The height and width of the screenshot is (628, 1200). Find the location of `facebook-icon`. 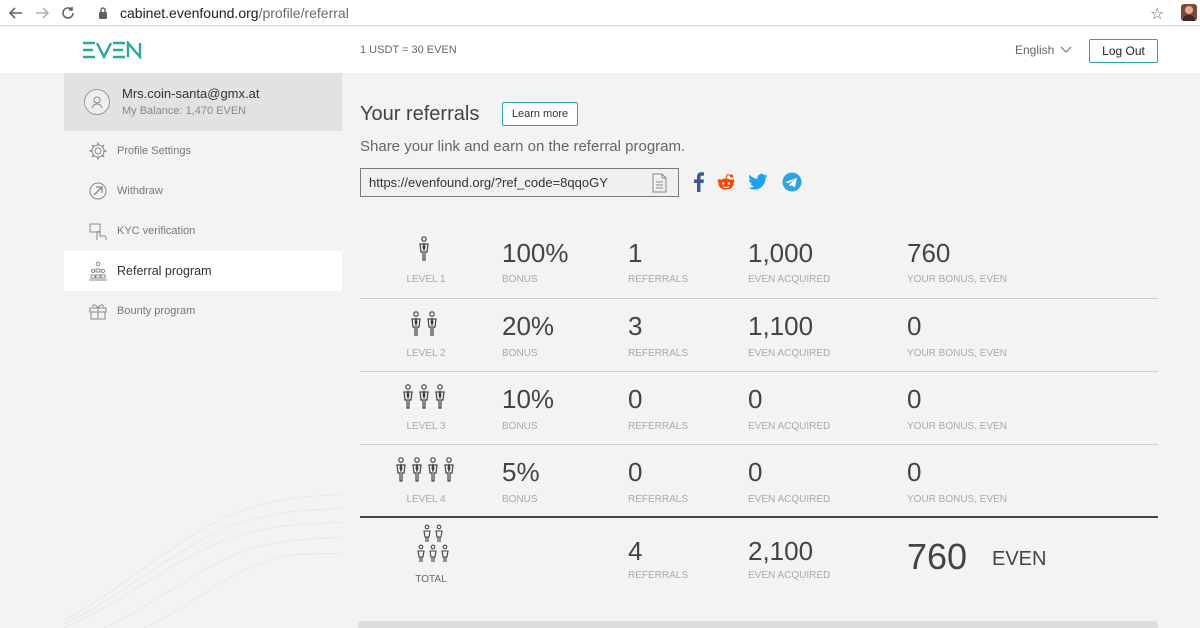

facebook-icon is located at coordinates (699, 182).